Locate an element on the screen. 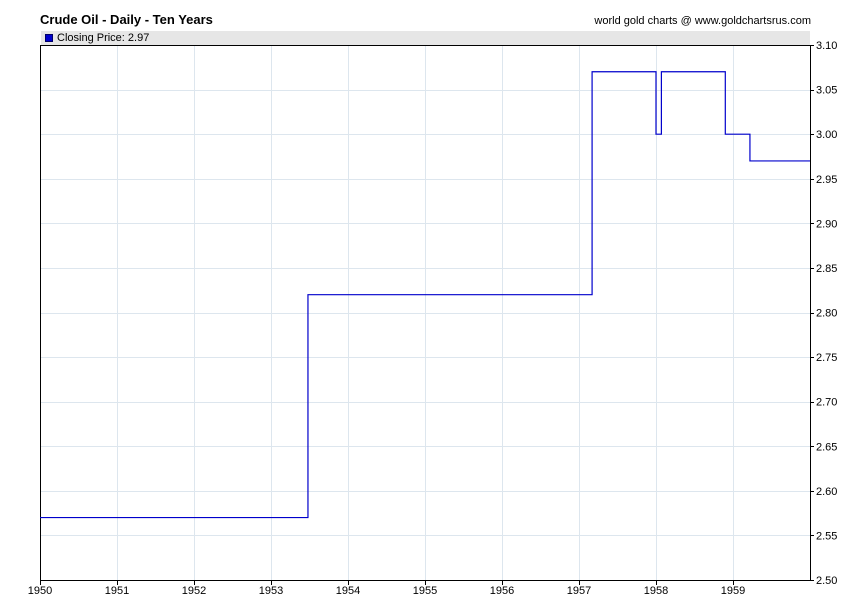  y-tick-label: 2.80 is located at coordinates (826, 314).